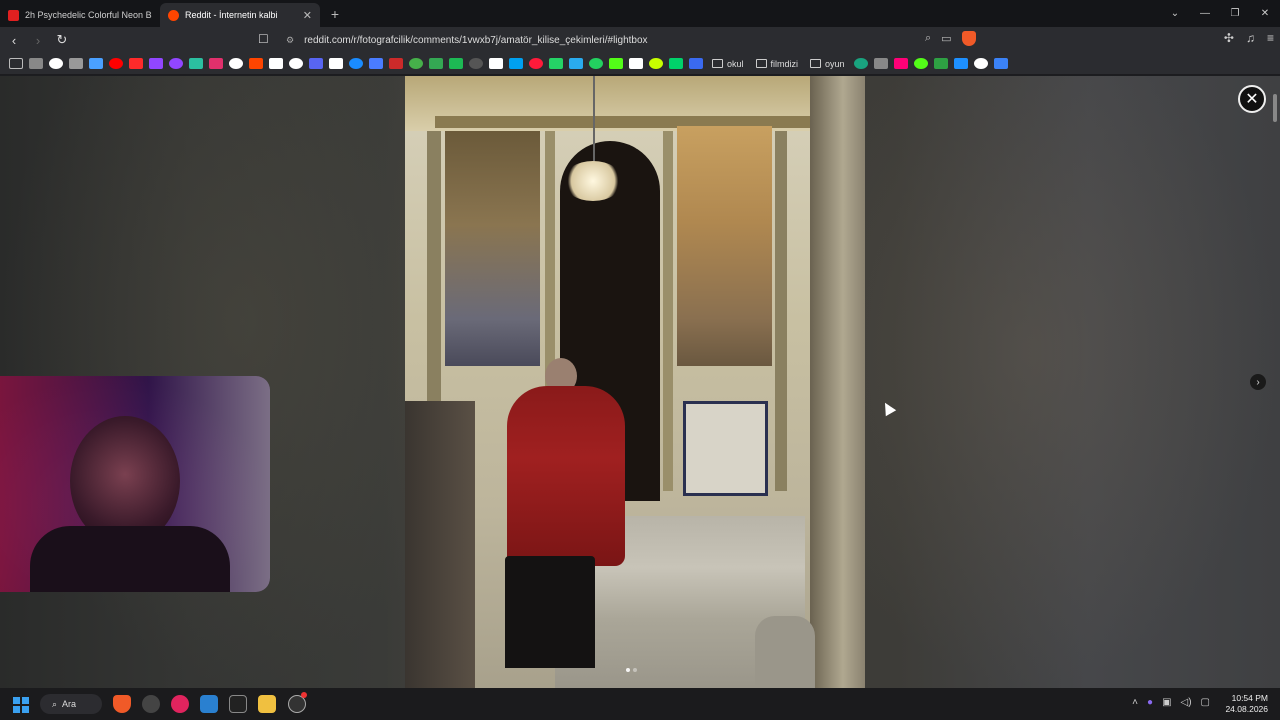 The width and height of the screenshot is (1280, 720). What do you see at coordinates (209, 704) in the screenshot?
I see `photos-icon` at bounding box center [209, 704].